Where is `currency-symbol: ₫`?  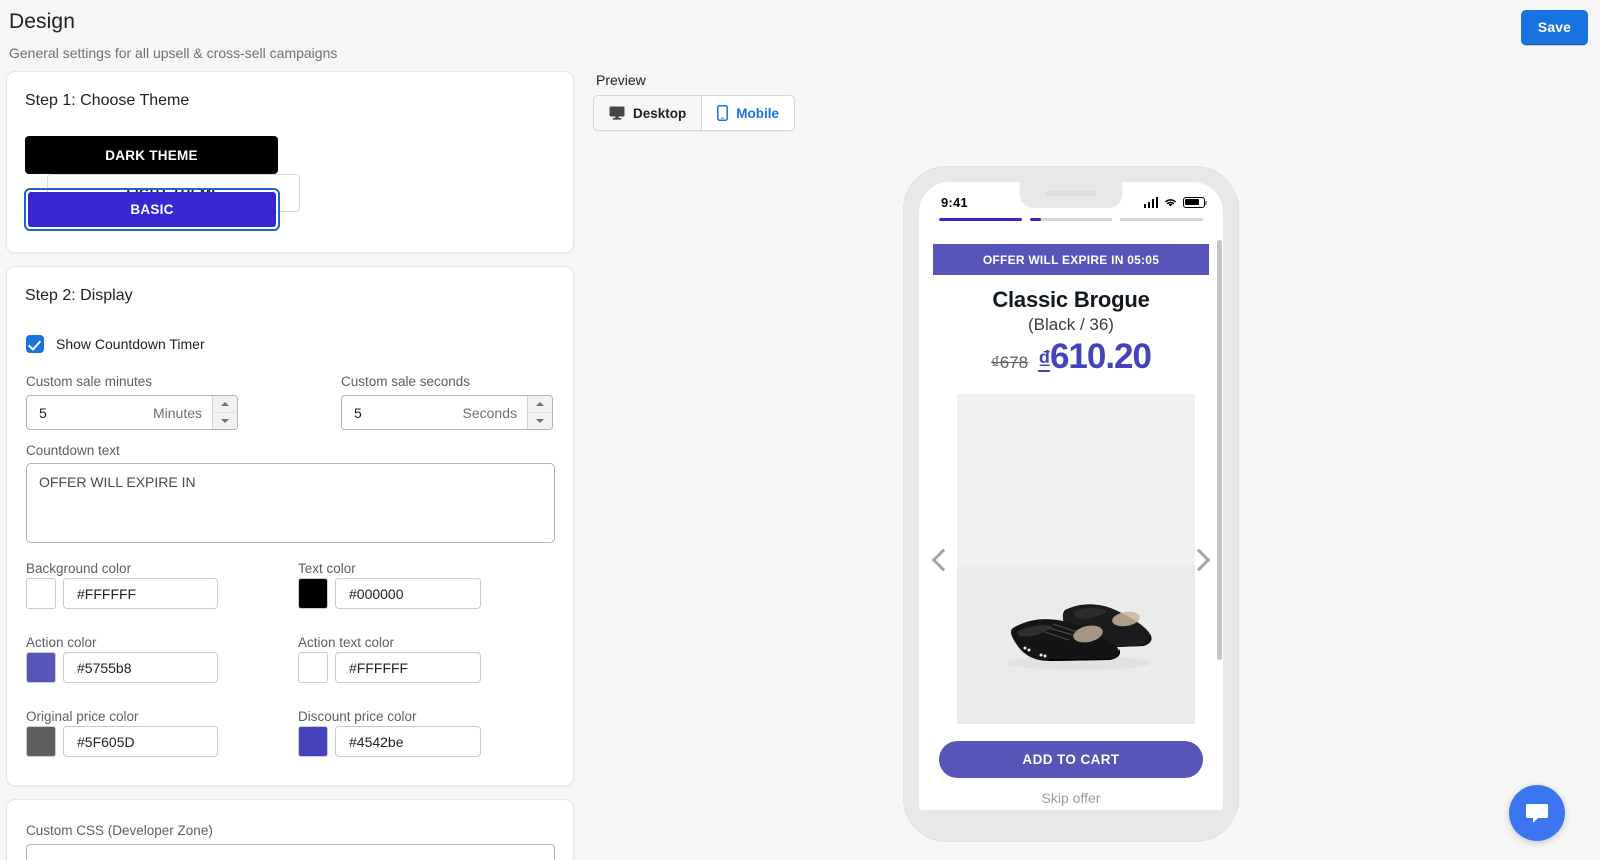 currency-symbol: ₫ is located at coordinates (1044, 360).